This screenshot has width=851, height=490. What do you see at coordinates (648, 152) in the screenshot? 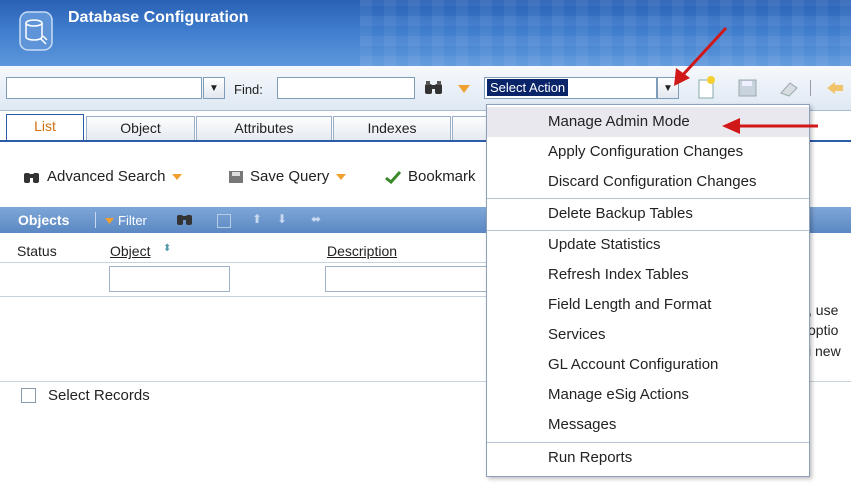
I see `menu-item-apply-configuration-changes: Apply Configuration Changes` at bounding box center [648, 152].